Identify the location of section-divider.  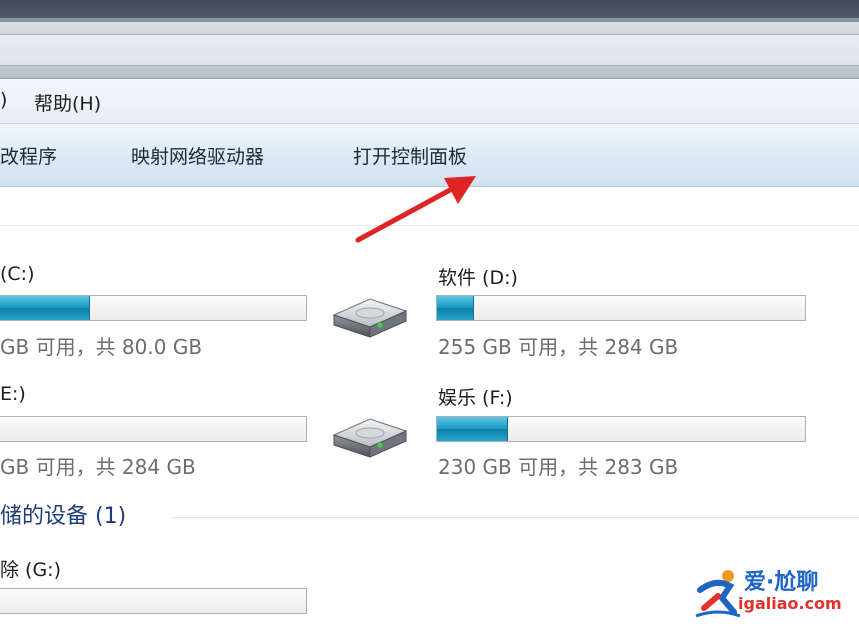
(515, 517).